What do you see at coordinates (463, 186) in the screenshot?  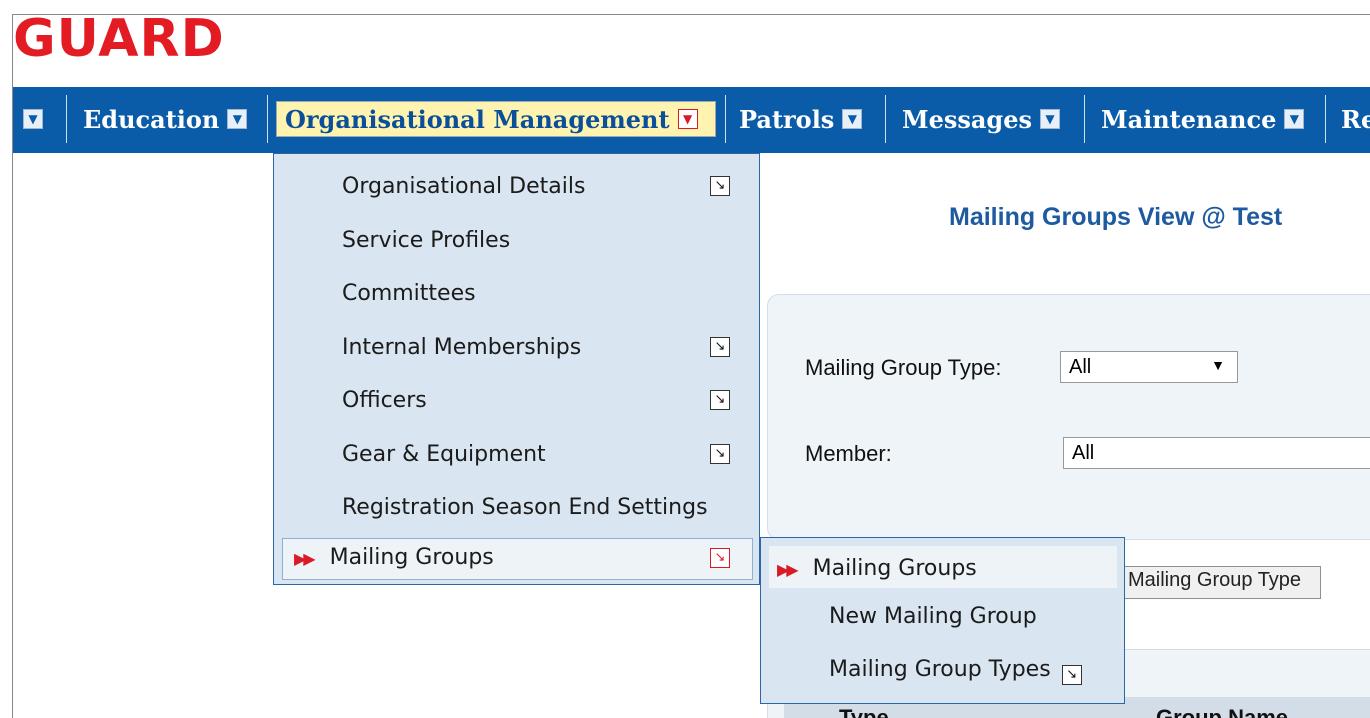 I see `menu-item-organisational-details: Organisational Details` at bounding box center [463, 186].